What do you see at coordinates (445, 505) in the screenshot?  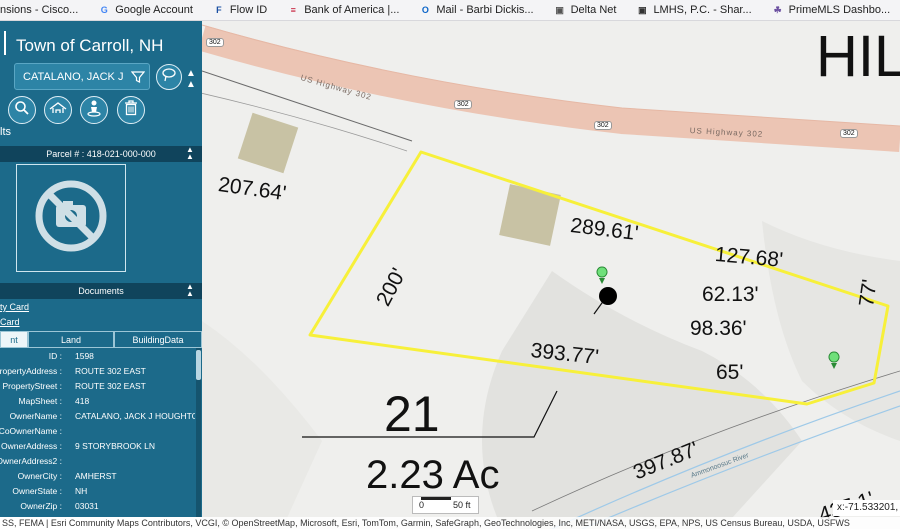 I see `scale-bar: 0 50 ft` at bounding box center [445, 505].